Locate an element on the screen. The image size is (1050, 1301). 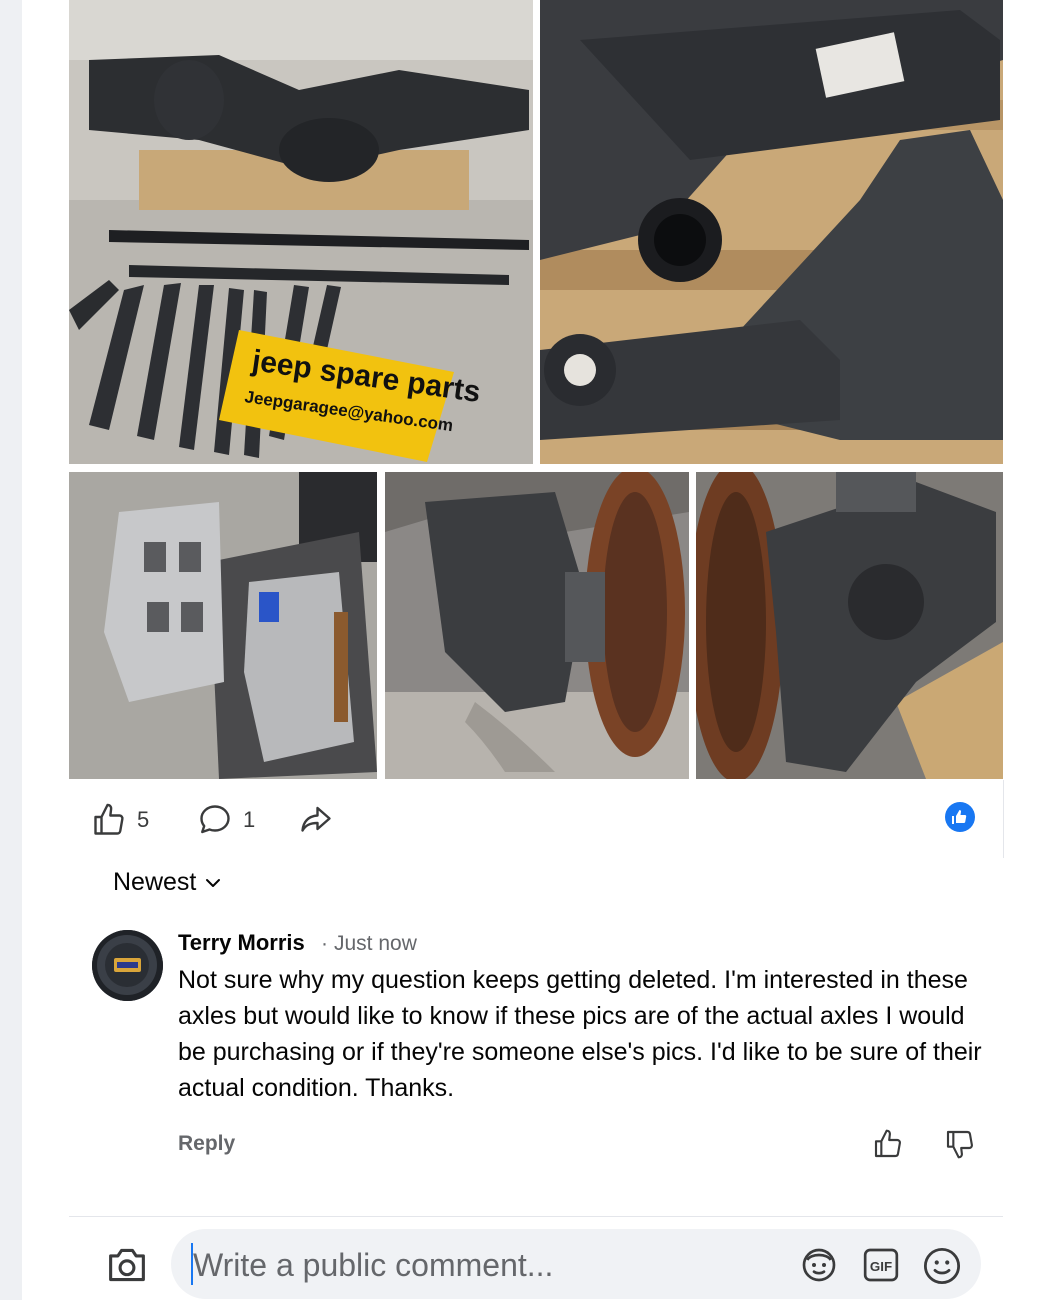
comment-input-container: GIF is located at coordinates (576, 1264).